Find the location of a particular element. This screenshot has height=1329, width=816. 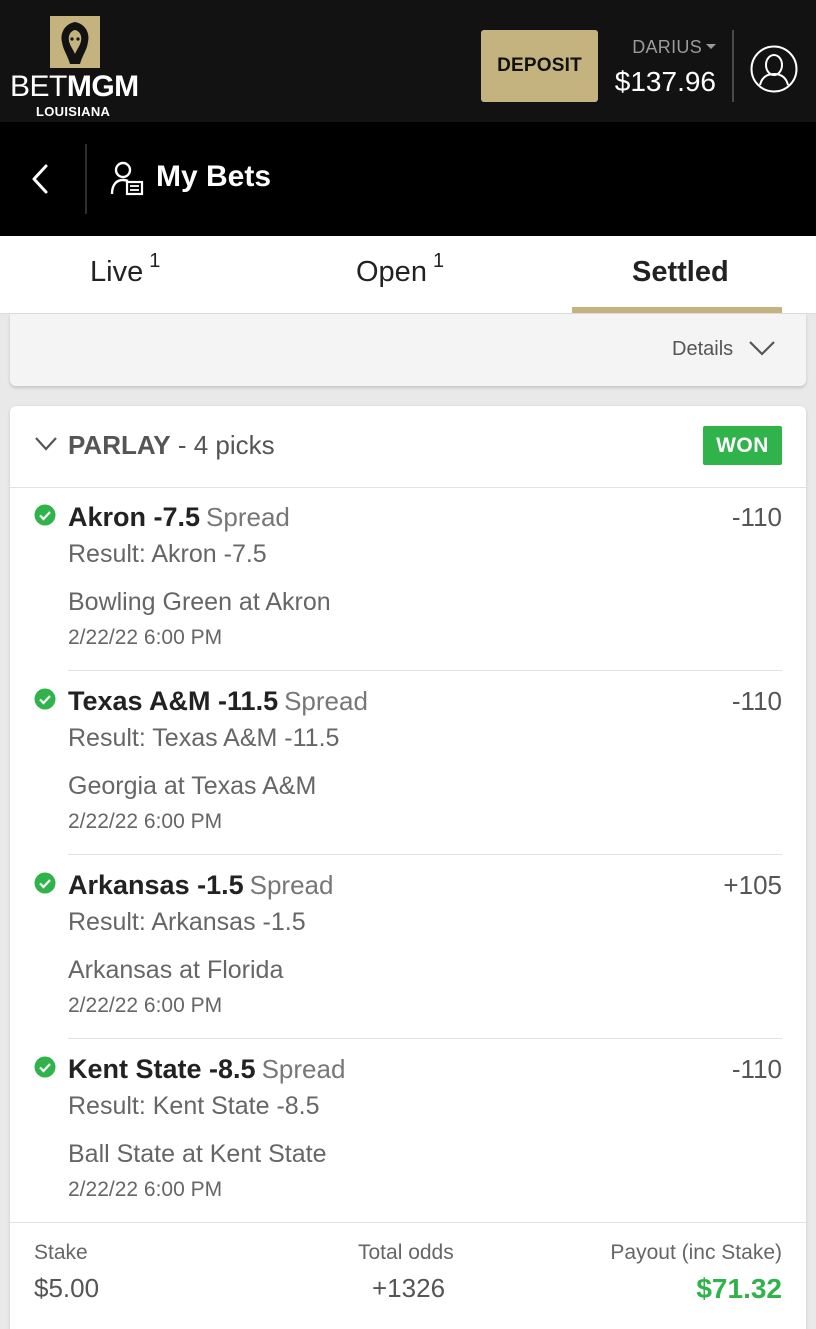

pick-item: Arkansas -1.5 Spread +105 Result is located at coordinates (408, 948).